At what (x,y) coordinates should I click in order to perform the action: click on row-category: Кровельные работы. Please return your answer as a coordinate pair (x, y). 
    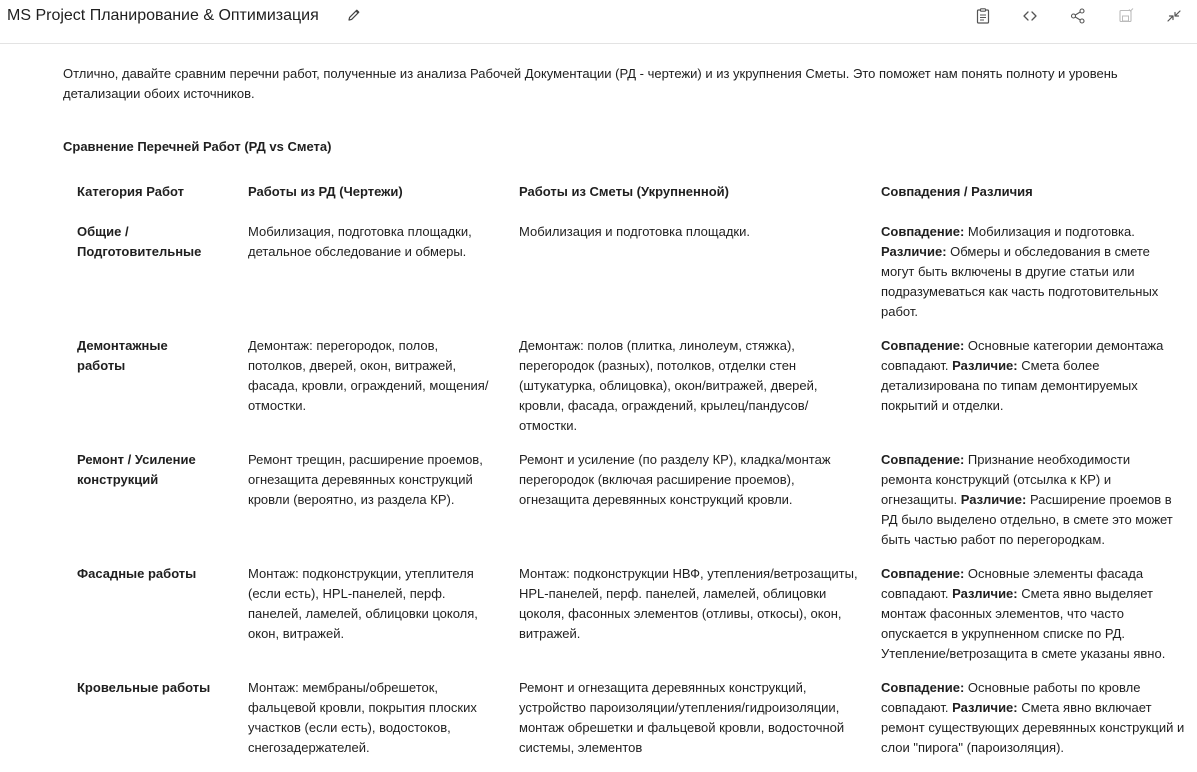
    Looking at the image, I should click on (144, 687).